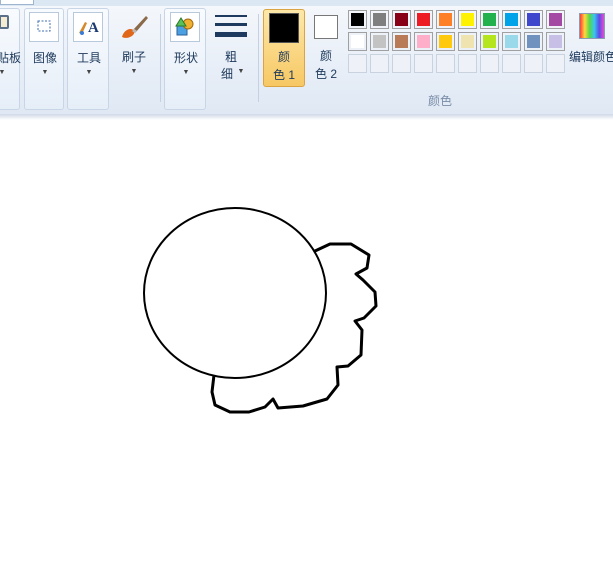  I want to click on color-2-label-1: 颜, so click(325, 56).